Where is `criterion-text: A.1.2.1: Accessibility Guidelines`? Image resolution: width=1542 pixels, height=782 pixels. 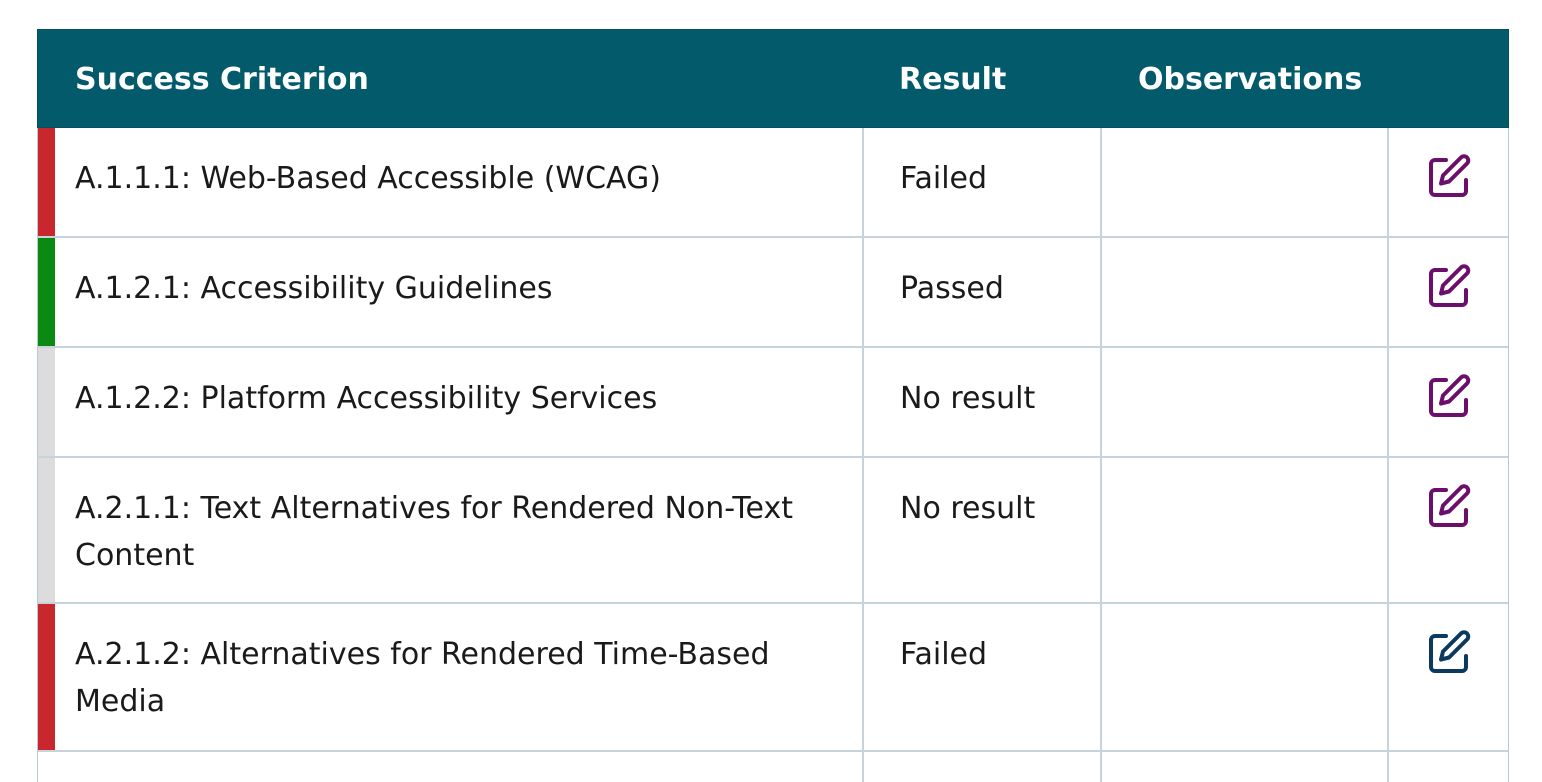
criterion-text: A.1.2.1: Accessibility Guidelines is located at coordinates (314, 288).